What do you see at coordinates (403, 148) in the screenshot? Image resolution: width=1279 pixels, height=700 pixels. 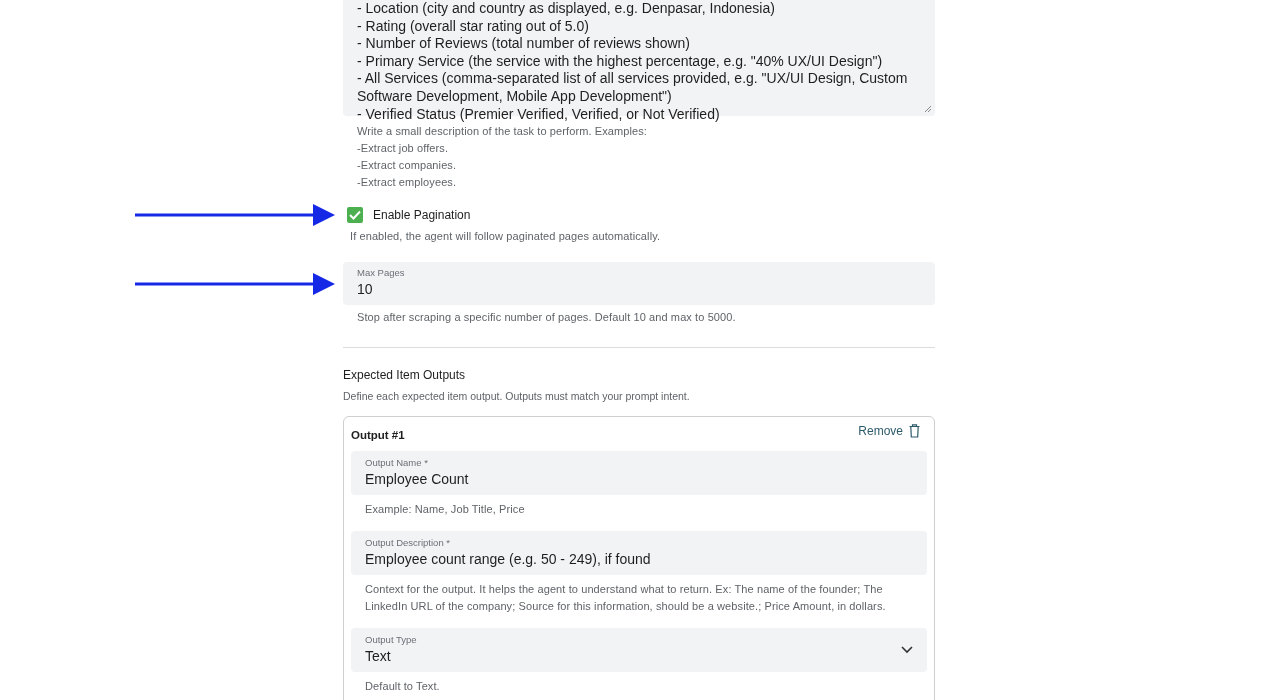 I see `helper-text: -Extract job offers.` at bounding box center [403, 148].